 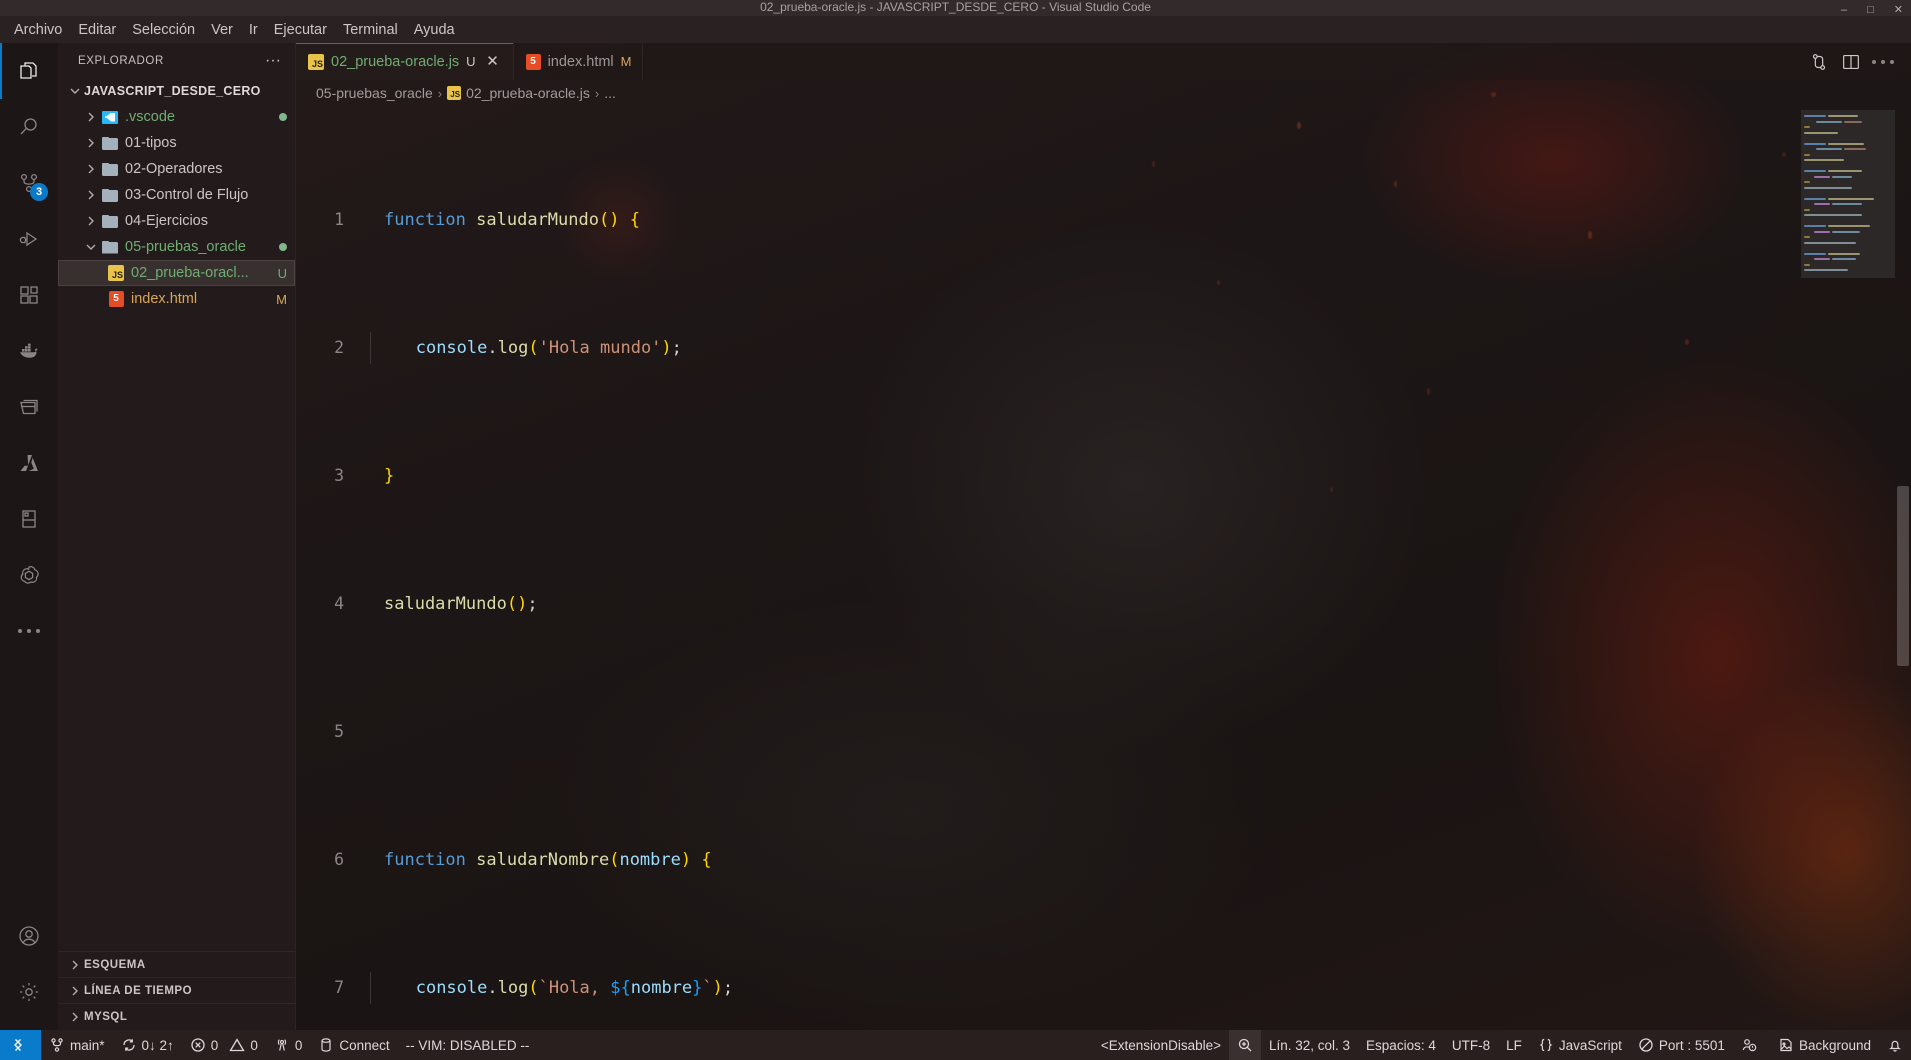 I want to click on status-zoom, so click(x=1244, y=1045).